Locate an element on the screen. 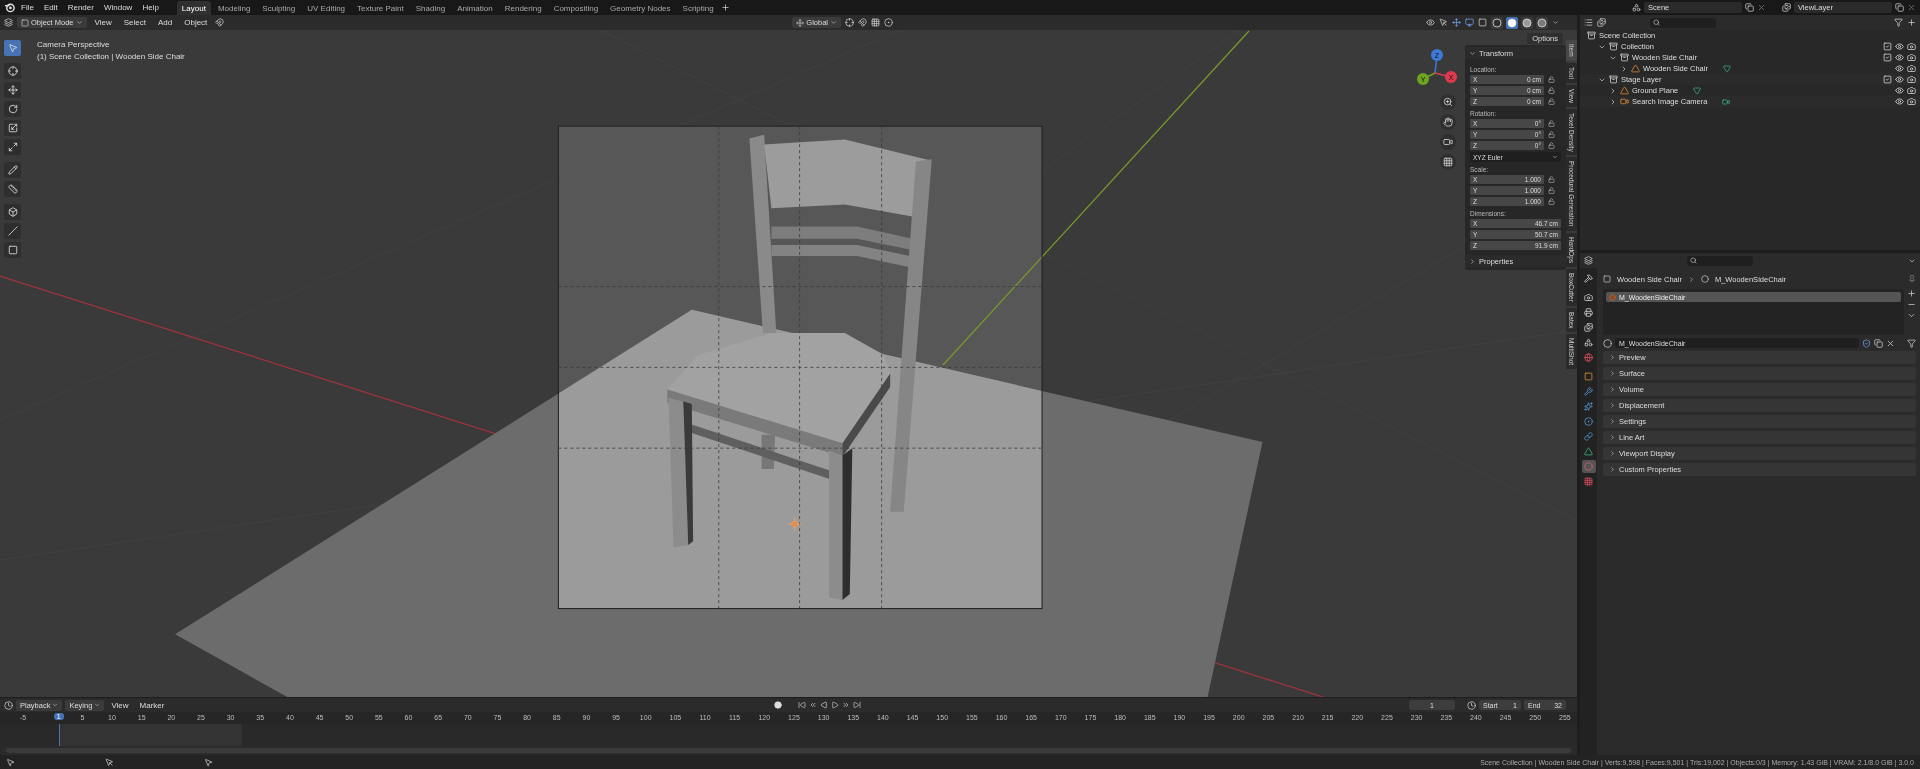 The height and width of the screenshot is (769, 1920). sparkles-icon is located at coordinates (1588, 406).